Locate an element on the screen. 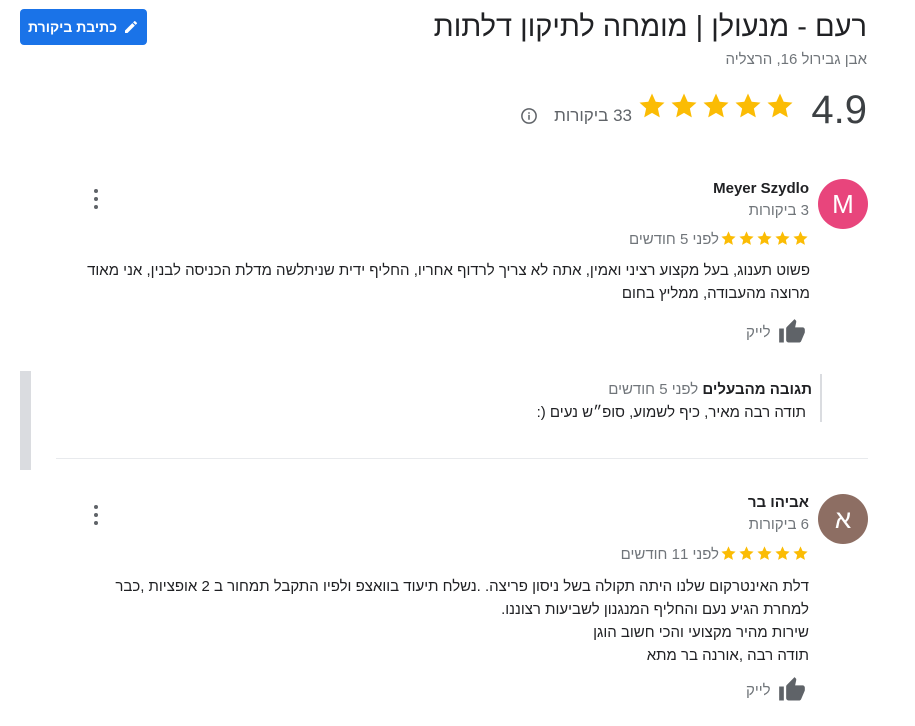  pencil-icon is located at coordinates (130, 26).